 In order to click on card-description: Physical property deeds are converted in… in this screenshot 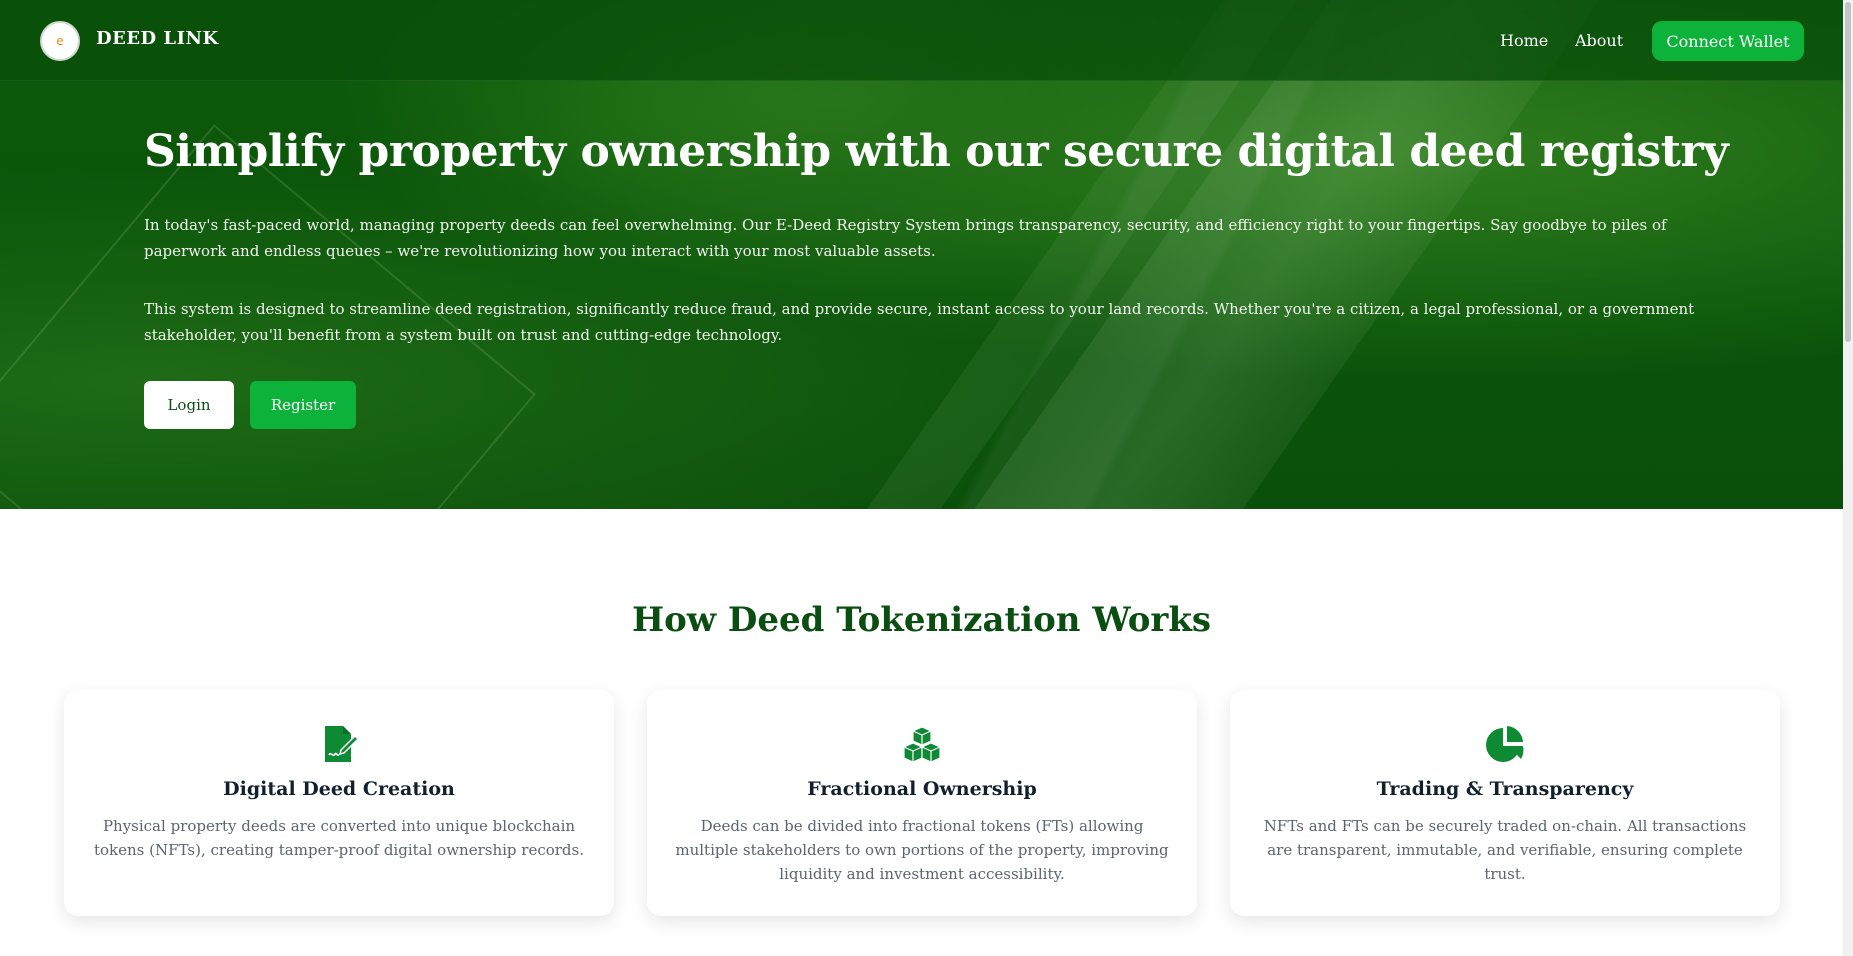, I will do `click(338, 838)`.